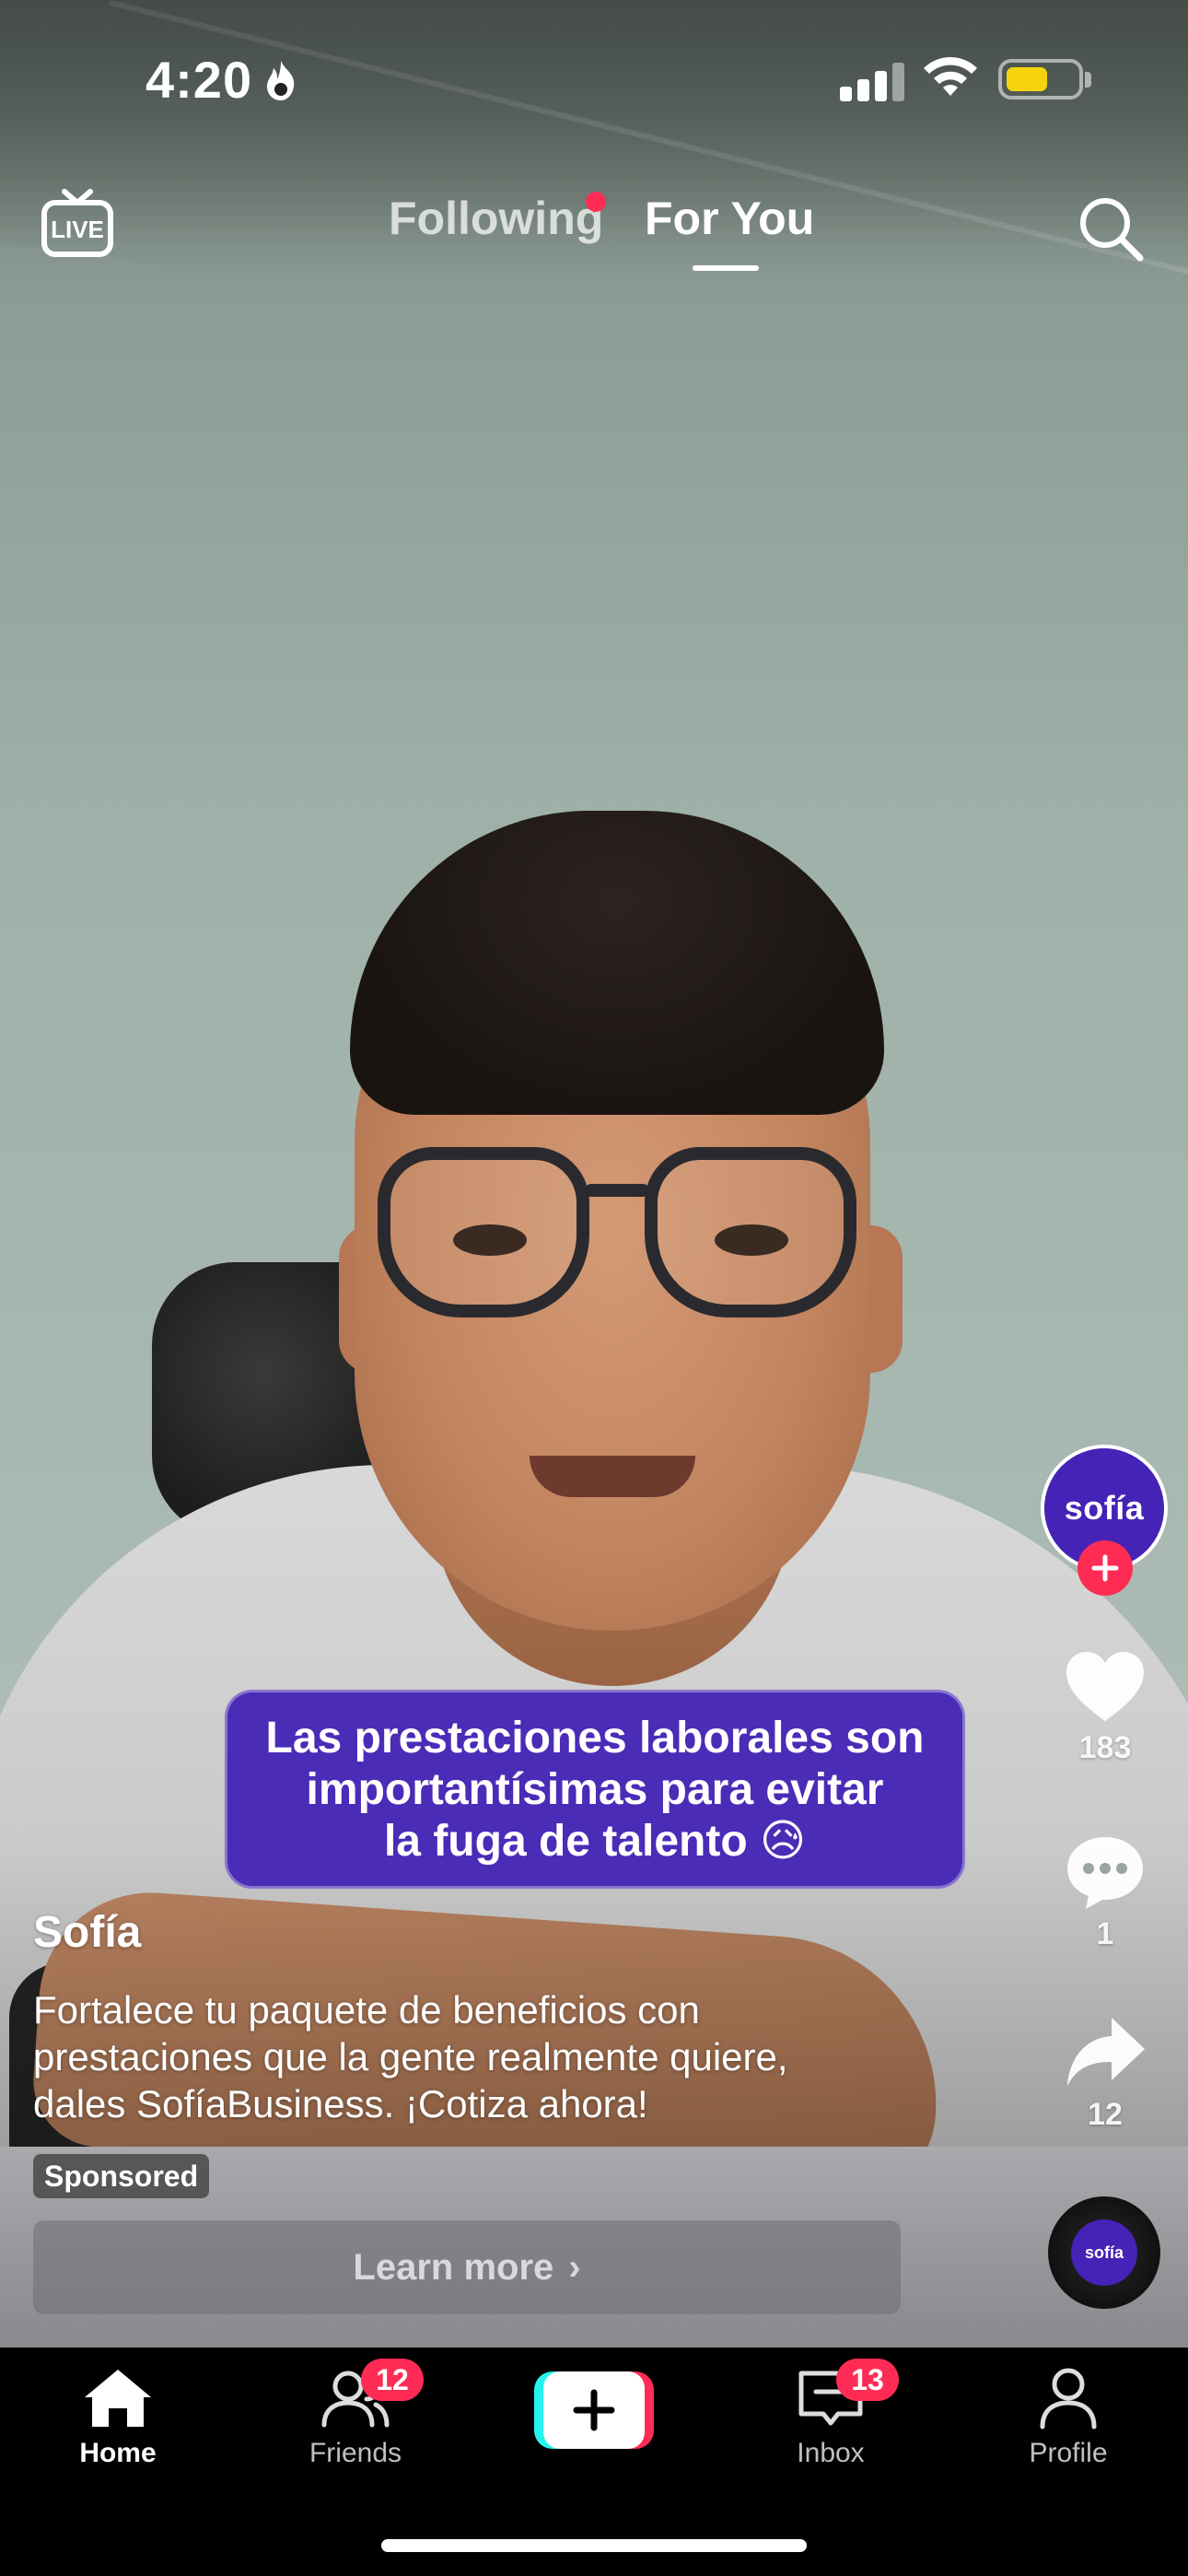 The width and height of the screenshot is (1188, 2576). I want to click on description-line: dales SofíaBusiness. ¡Cotiza ahora!, so click(340, 2103).